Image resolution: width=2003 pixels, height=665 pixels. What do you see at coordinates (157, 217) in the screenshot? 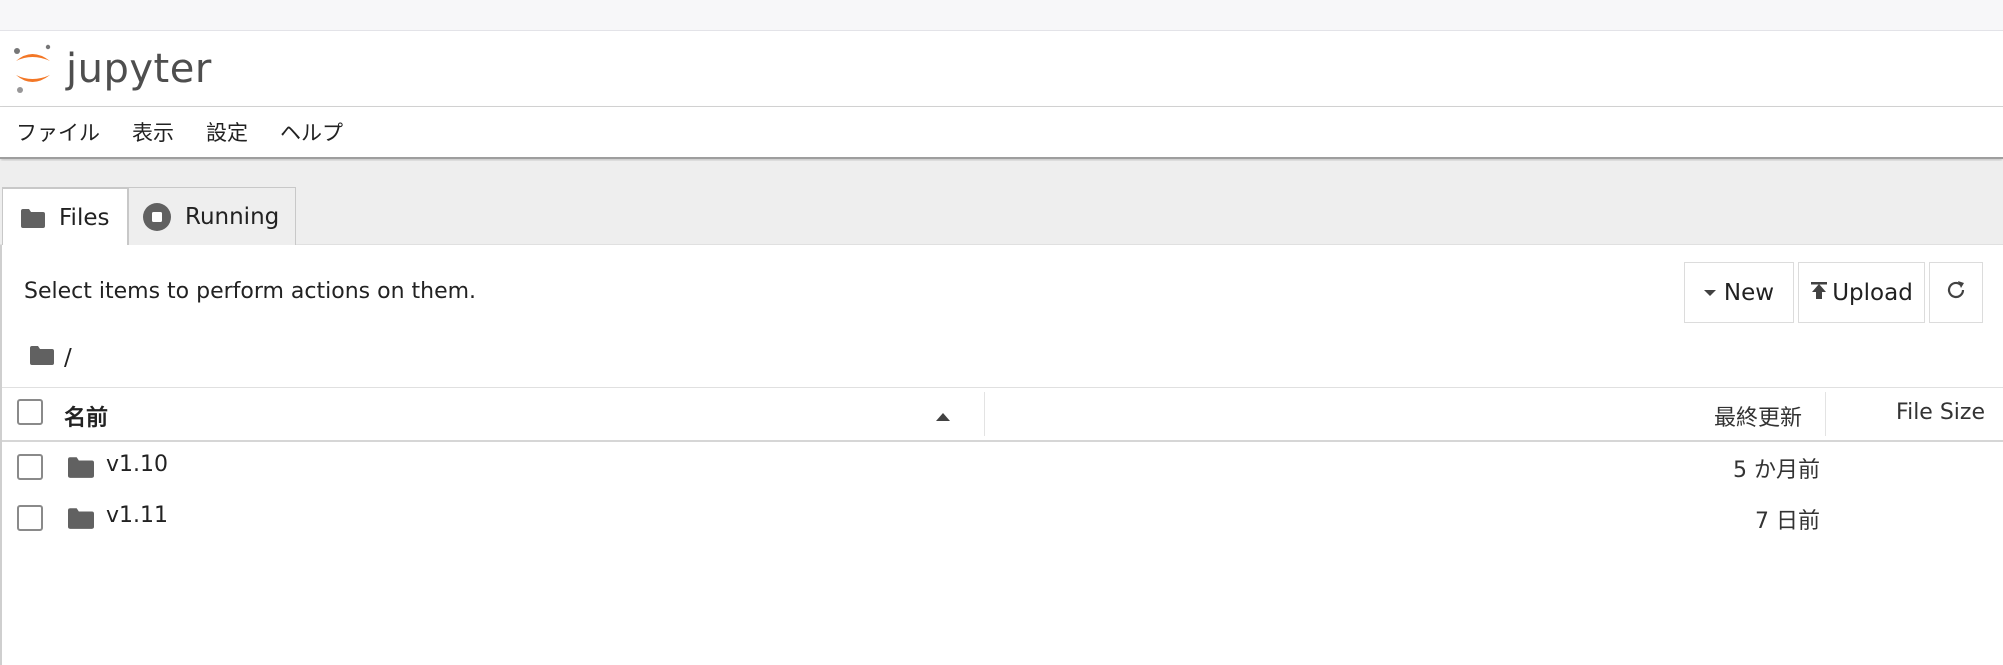
I see `stop-circle-icon` at bounding box center [157, 217].